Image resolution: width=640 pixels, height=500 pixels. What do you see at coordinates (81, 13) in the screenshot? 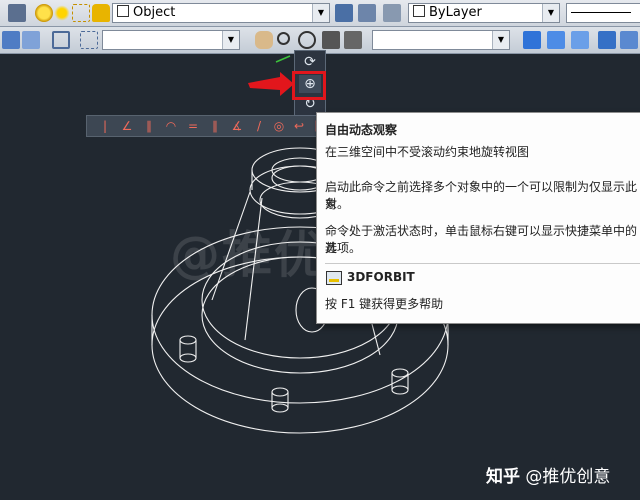
I see `freeze-icon` at bounding box center [81, 13].